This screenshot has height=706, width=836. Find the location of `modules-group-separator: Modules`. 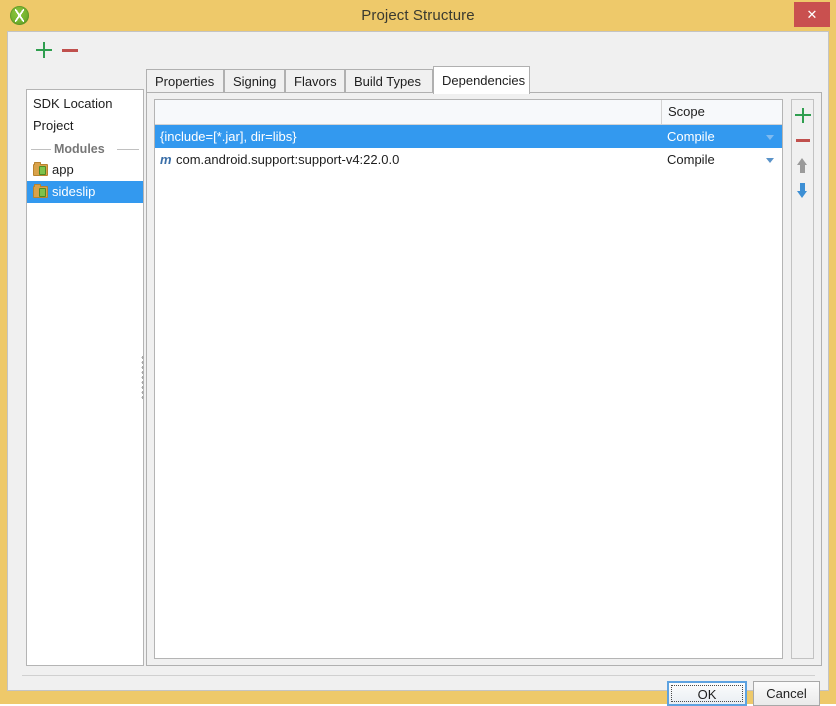

modules-group-separator: Modules is located at coordinates (85, 149).